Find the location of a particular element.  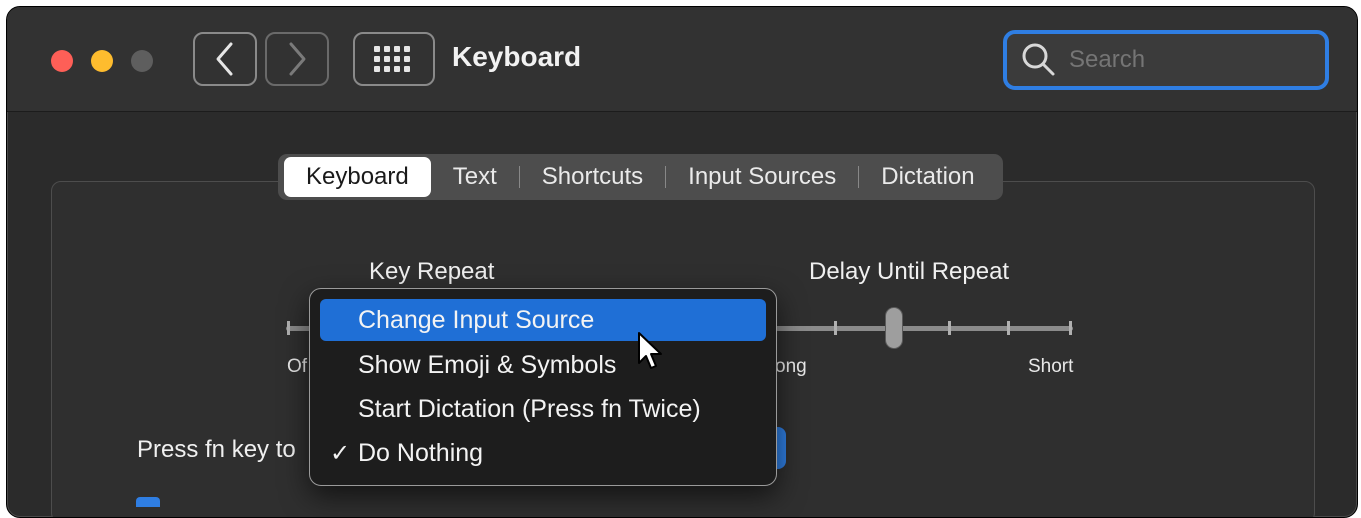

delay-slider-thumb is located at coordinates (894, 328).